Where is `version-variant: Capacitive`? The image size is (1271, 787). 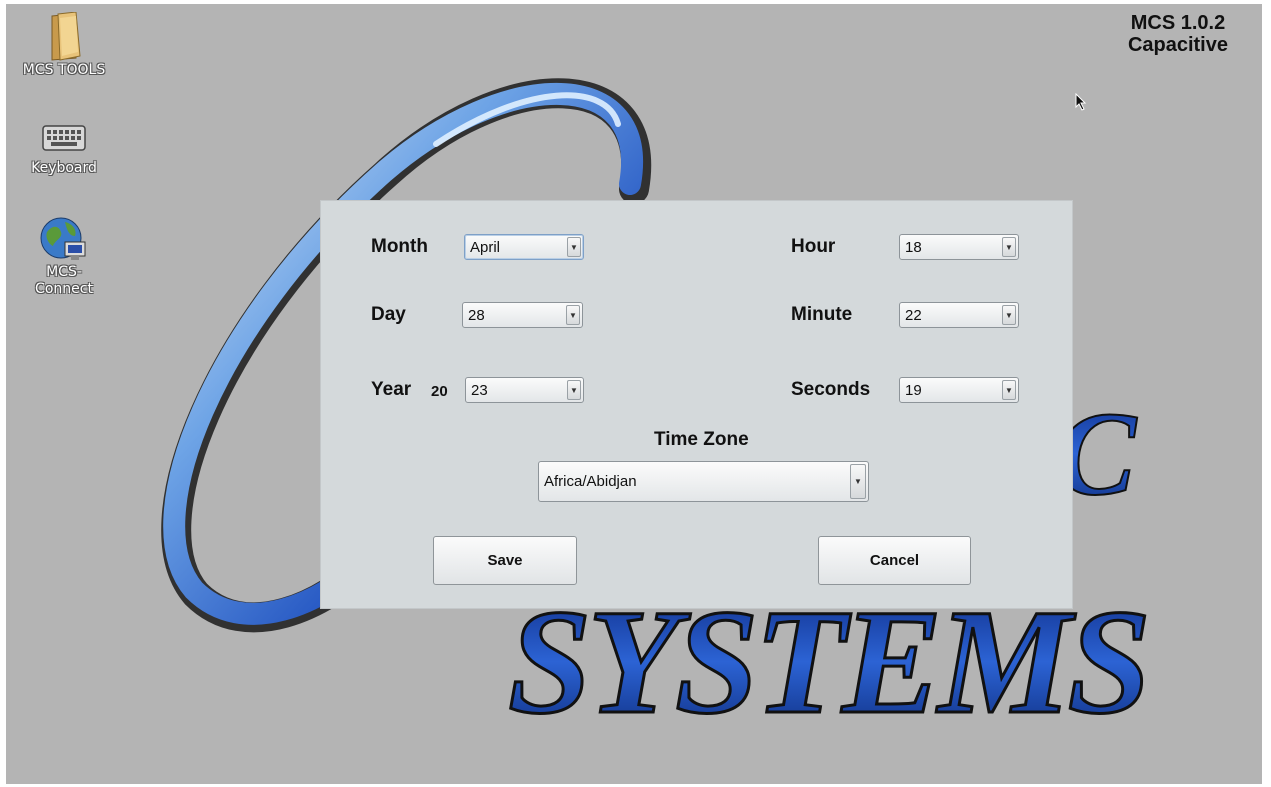
version-variant: Capacitive is located at coordinates (1177, 45).